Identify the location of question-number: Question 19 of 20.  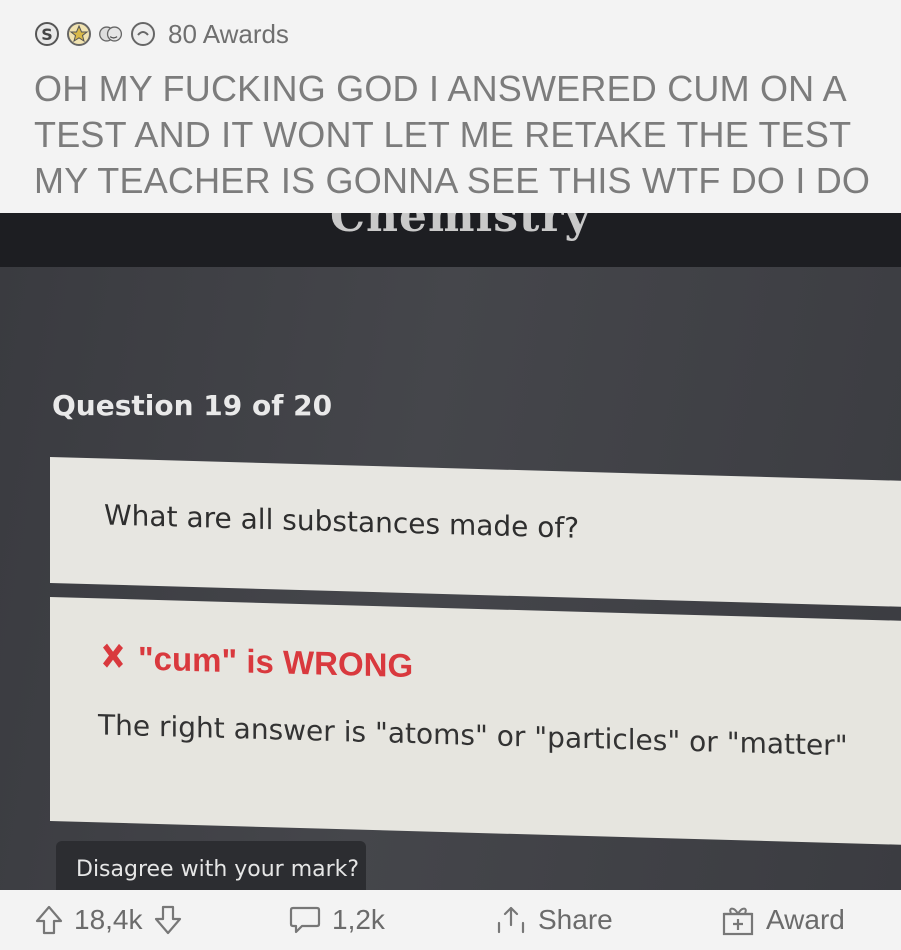
(192, 405).